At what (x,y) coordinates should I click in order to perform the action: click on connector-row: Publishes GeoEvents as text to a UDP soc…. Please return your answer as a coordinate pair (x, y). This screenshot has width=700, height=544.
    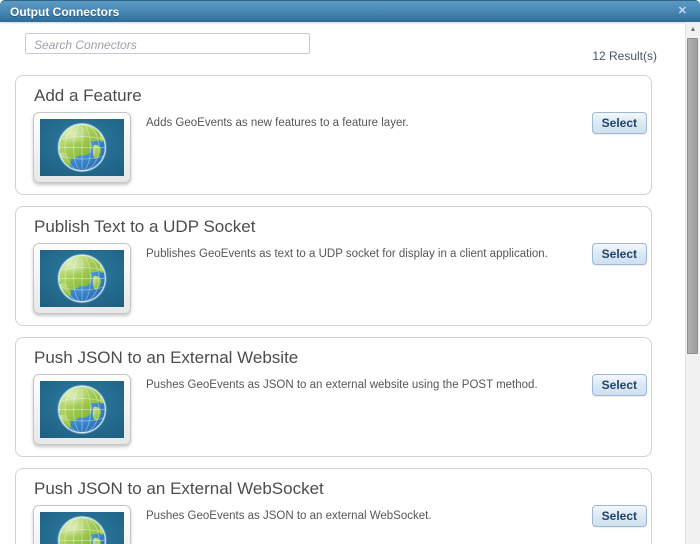
    Looking at the image, I should click on (342, 278).